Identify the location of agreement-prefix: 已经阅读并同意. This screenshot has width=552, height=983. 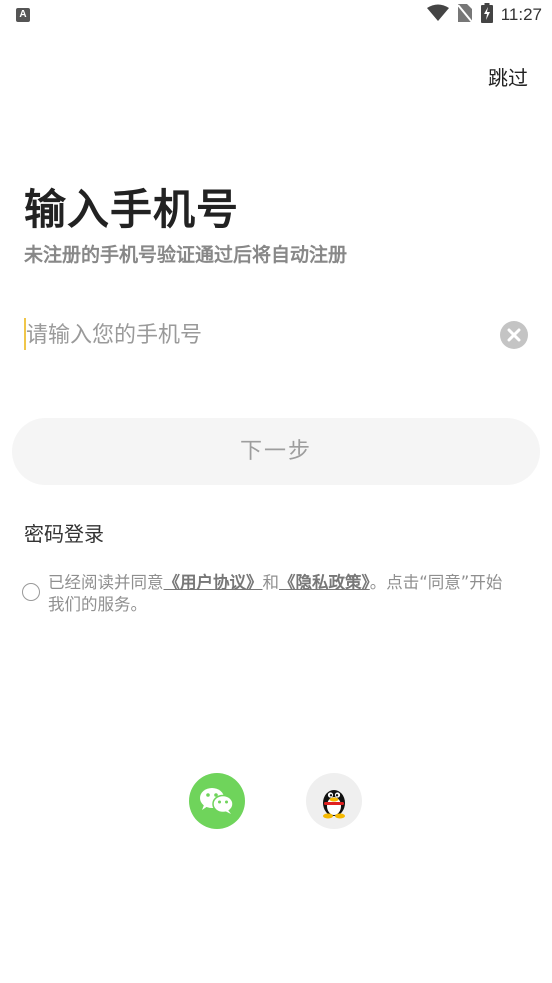
(106, 582).